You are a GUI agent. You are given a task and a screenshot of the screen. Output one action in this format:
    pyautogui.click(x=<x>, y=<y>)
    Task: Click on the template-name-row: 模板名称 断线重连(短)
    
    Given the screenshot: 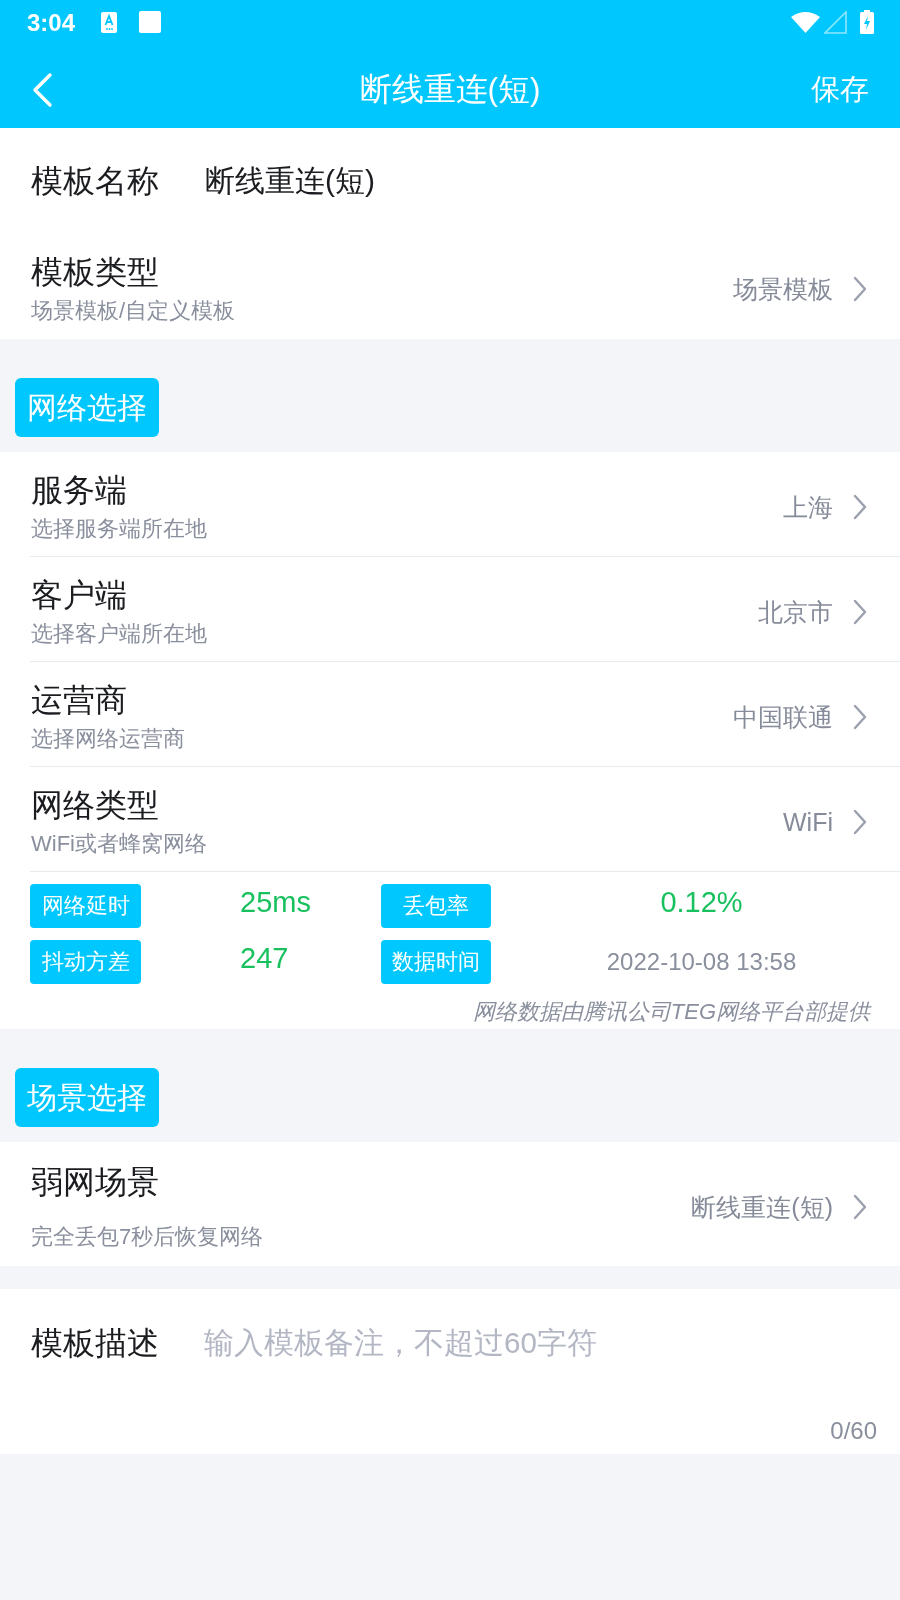 What is the action you would take?
    pyautogui.click(x=450, y=181)
    